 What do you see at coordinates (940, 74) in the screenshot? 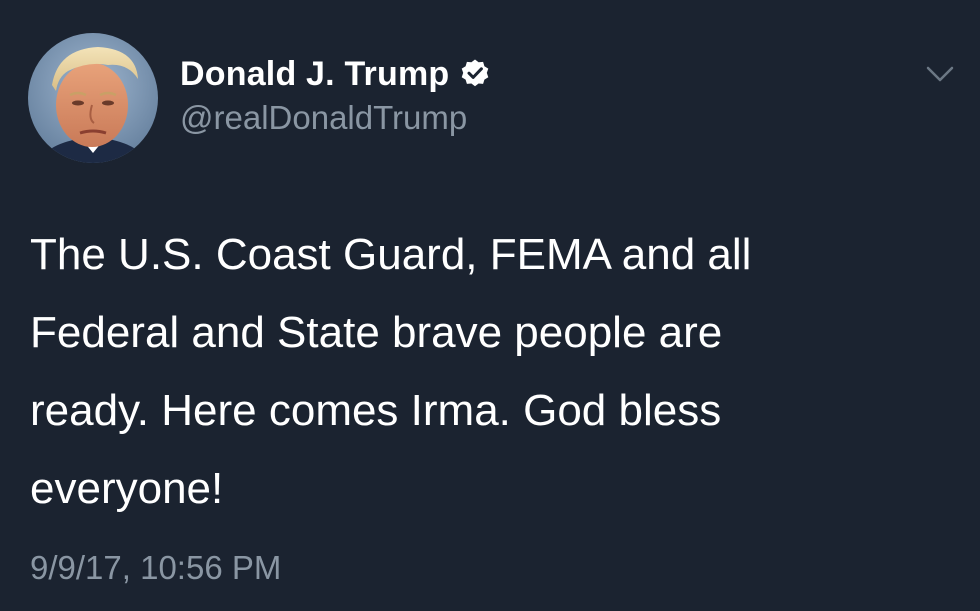
I see `chevron-down-icon` at bounding box center [940, 74].